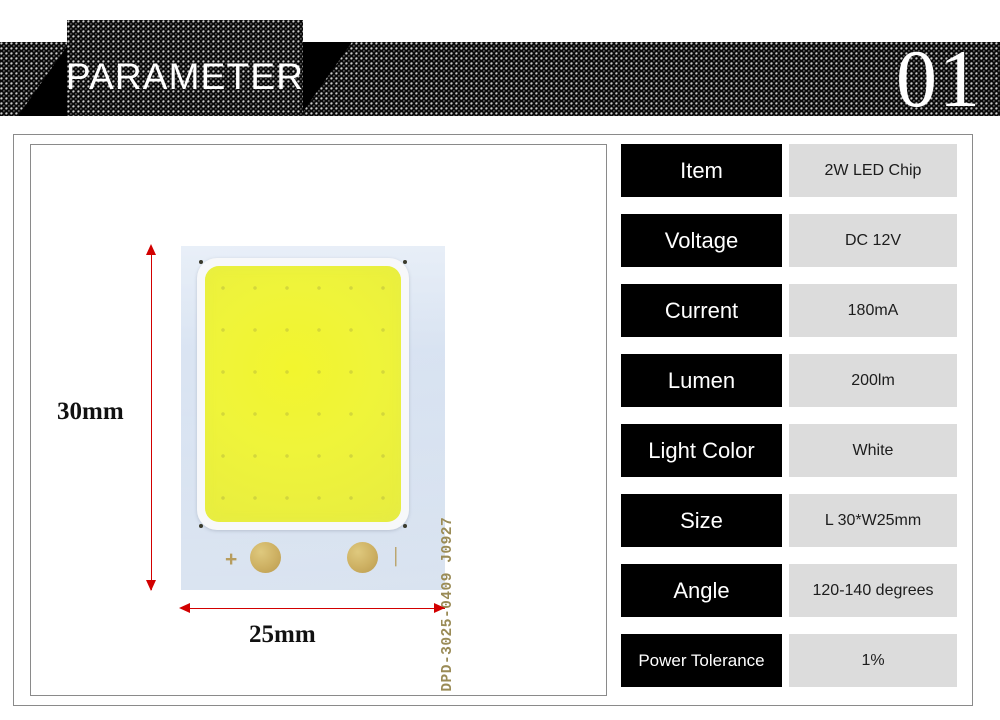 The image size is (1000, 720). Describe the element at coordinates (873, 380) in the screenshot. I see `spec-value: 200lm` at that location.